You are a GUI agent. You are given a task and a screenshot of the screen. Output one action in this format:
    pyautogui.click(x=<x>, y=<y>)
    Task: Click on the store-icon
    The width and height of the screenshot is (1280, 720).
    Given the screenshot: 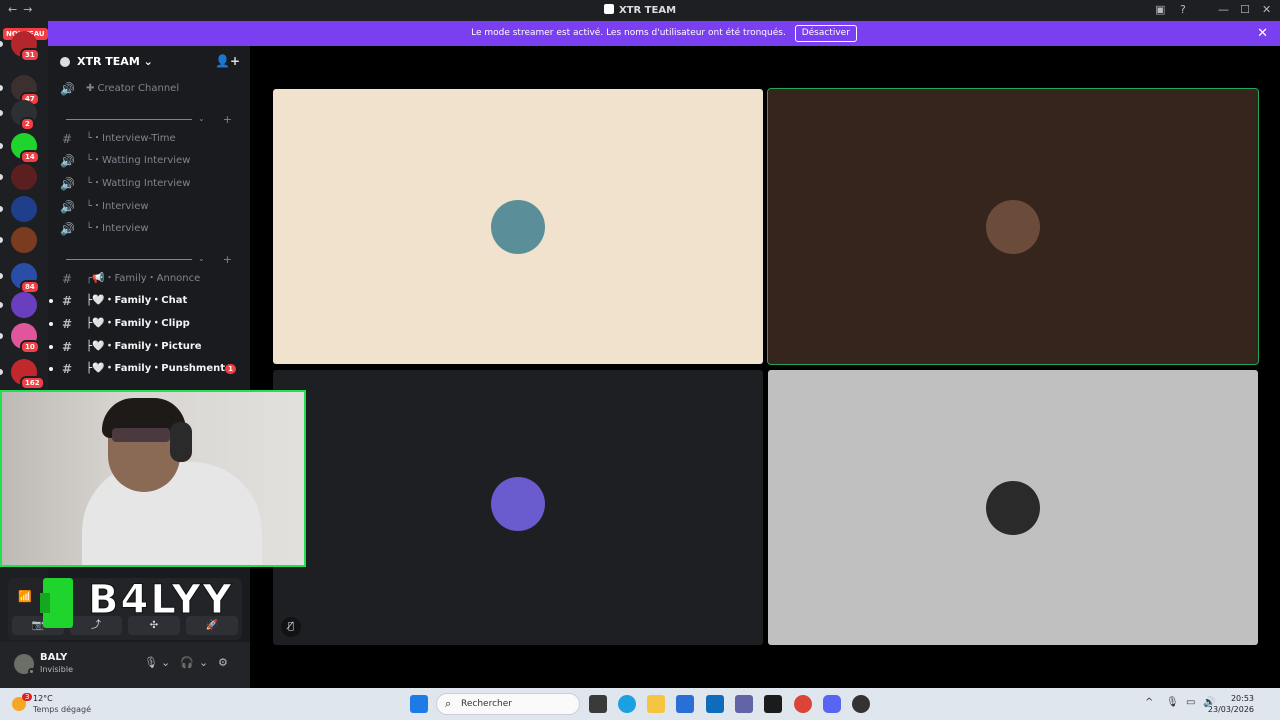 What is the action you would take?
    pyautogui.click(x=685, y=704)
    